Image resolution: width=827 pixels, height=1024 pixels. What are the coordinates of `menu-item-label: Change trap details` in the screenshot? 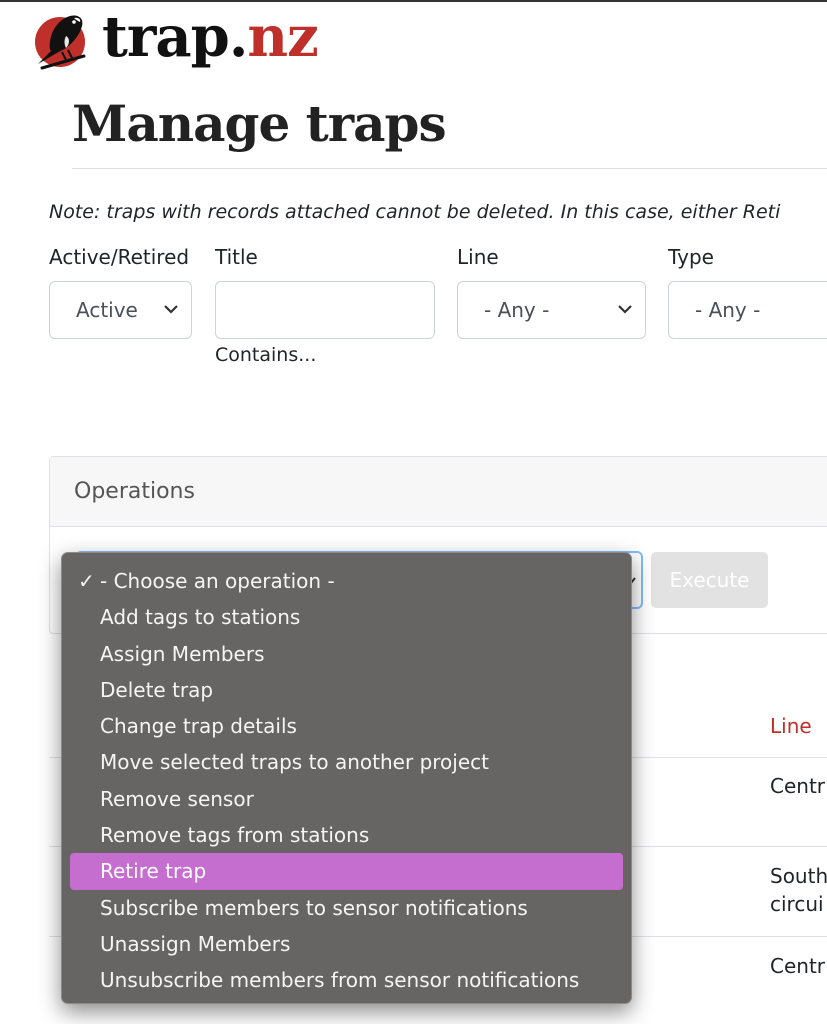 It's located at (198, 726).